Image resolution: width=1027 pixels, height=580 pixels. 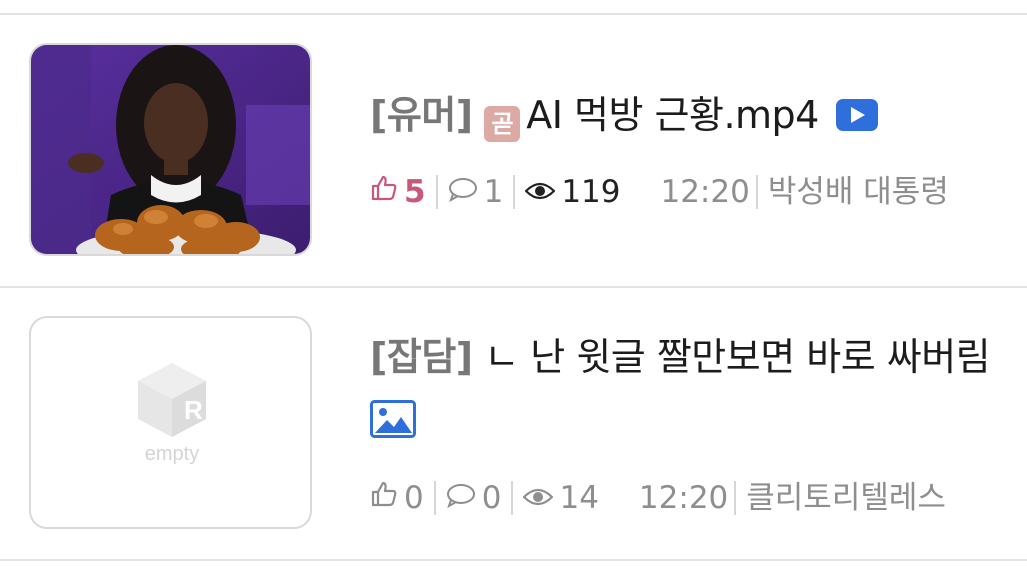 I want to click on post-category: [유머], so click(x=421, y=115).